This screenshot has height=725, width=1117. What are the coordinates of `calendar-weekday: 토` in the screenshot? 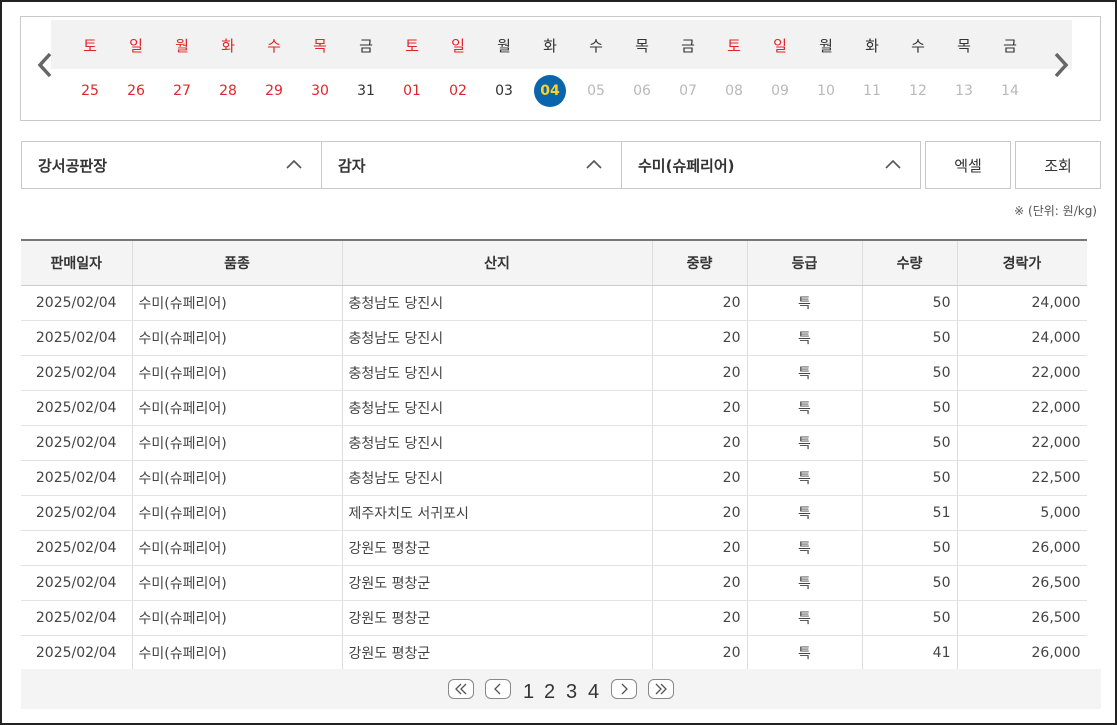 It's located at (734, 46).